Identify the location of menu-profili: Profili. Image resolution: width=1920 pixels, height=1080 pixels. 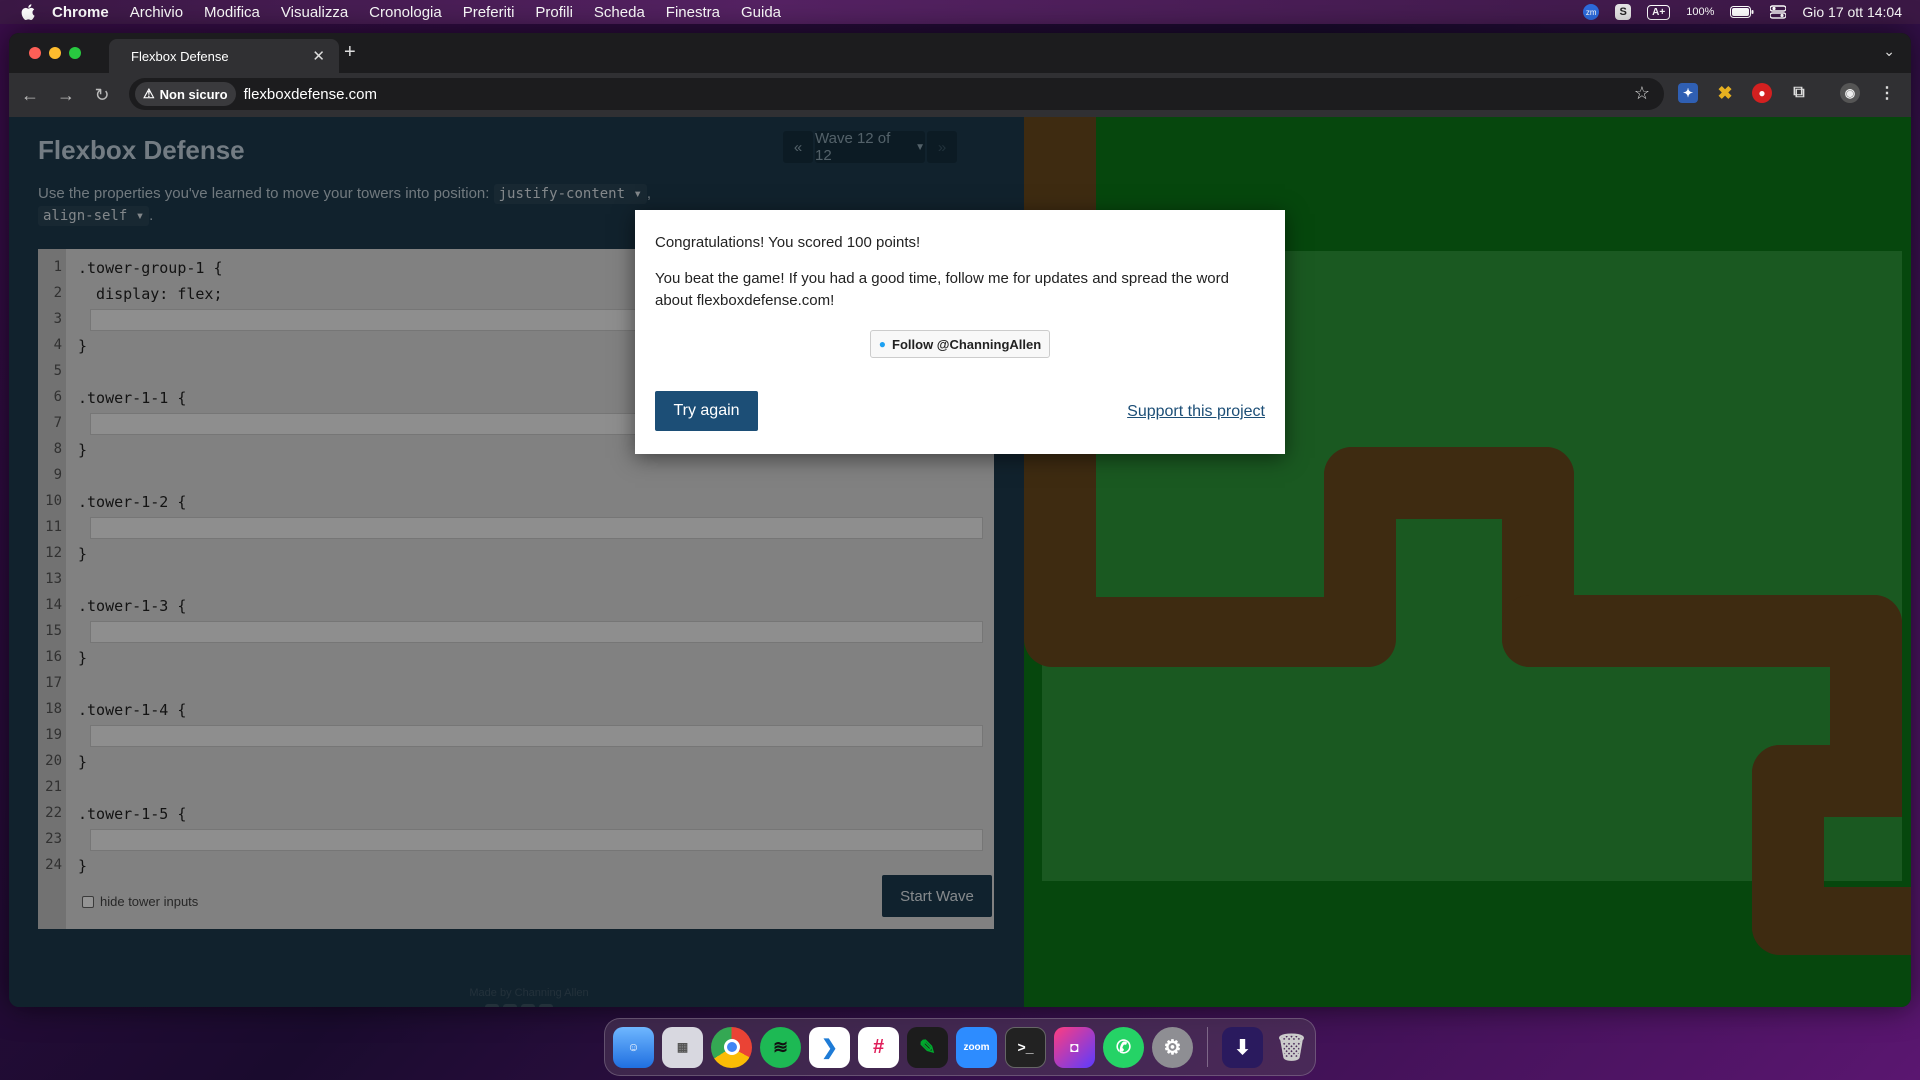
(554, 12).